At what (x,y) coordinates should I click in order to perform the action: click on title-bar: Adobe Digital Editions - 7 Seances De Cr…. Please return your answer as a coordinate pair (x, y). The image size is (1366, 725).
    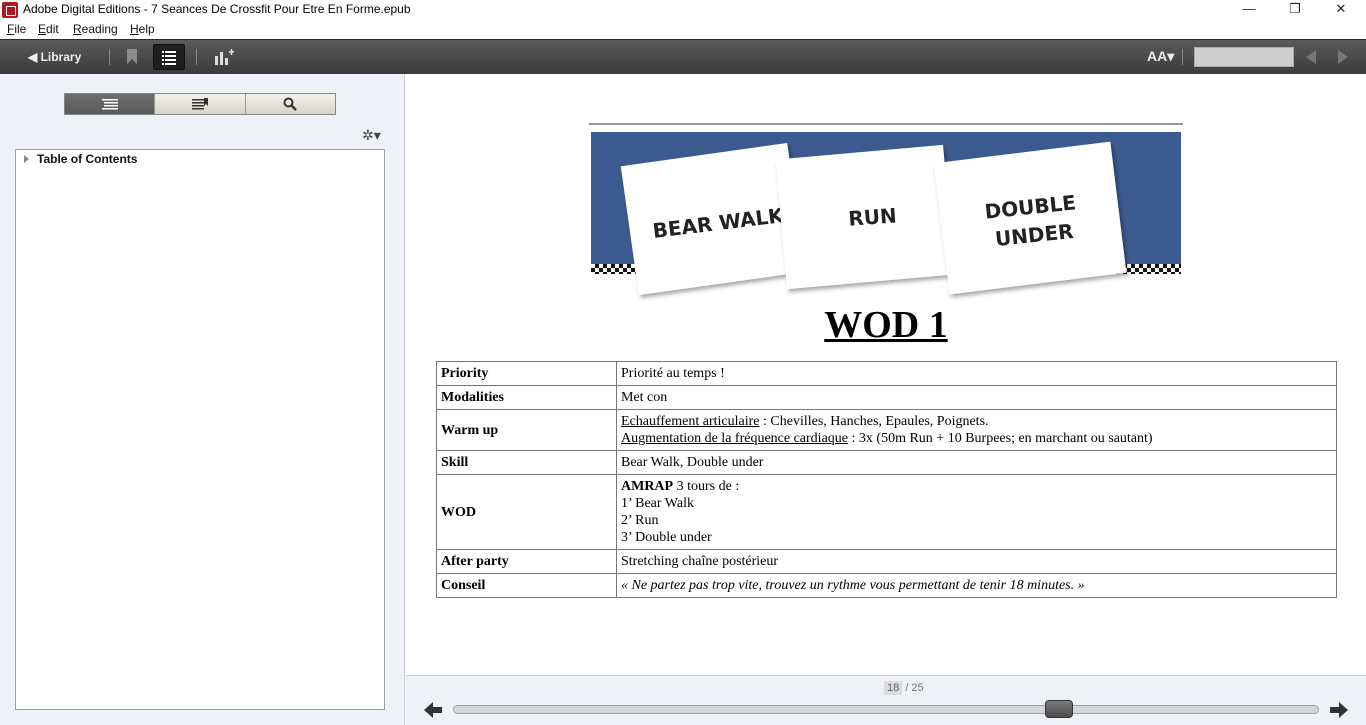
    Looking at the image, I should click on (683, 10).